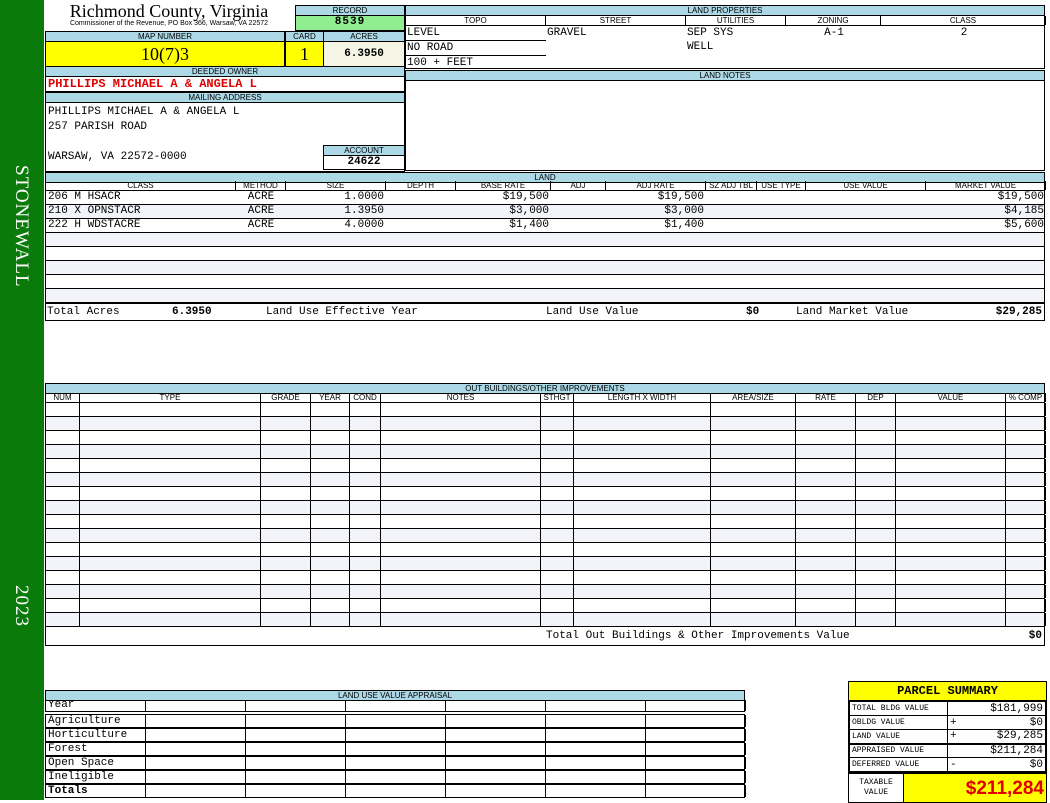 The width and height of the screenshot is (1050, 803). Describe the element at coordinates (476, 48) in the screenshot. I see `topo-value: NO ROAD` at that location.